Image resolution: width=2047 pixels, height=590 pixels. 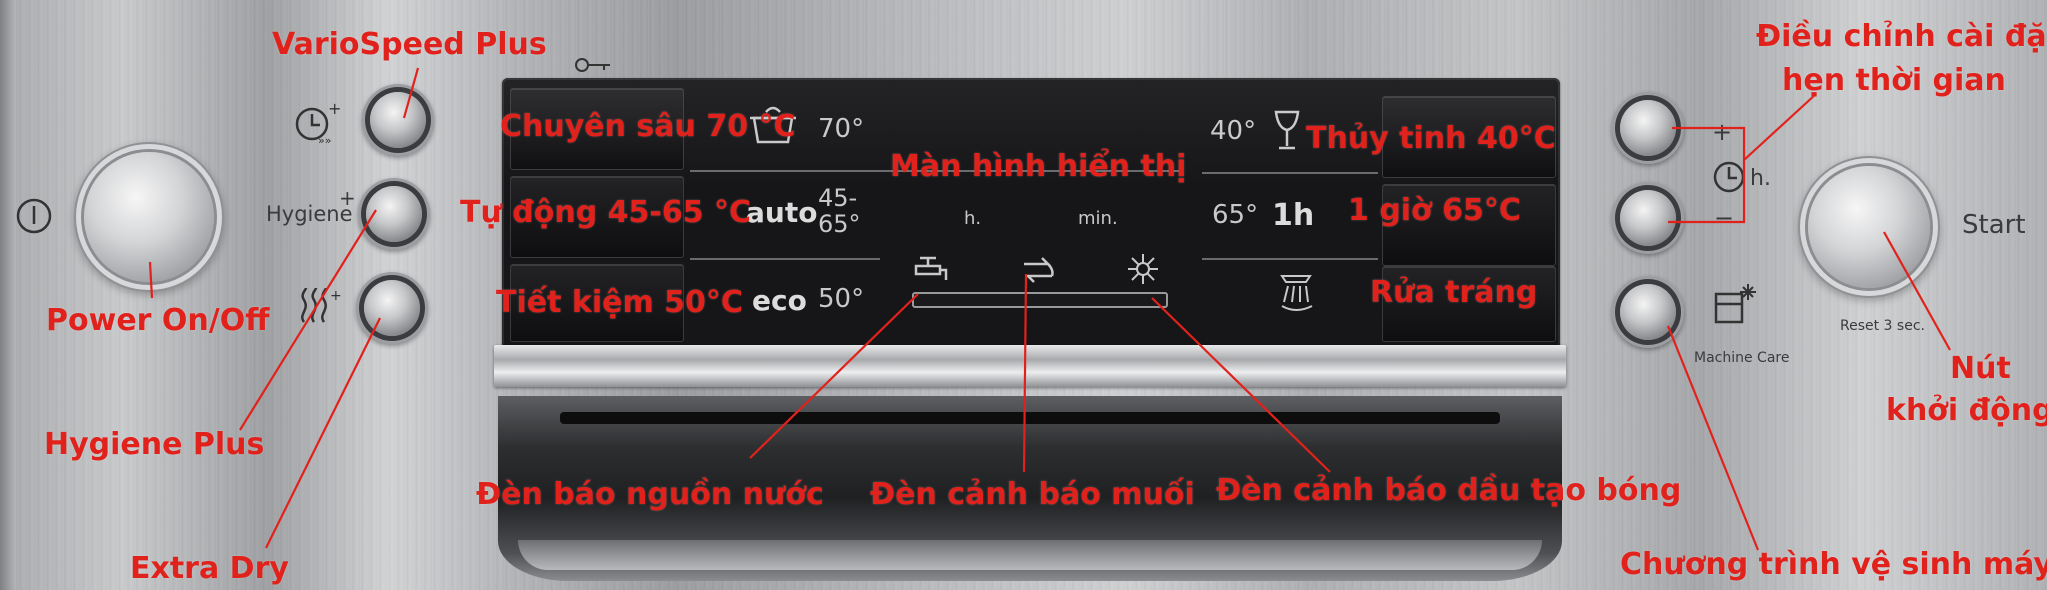 I want to click on annotation-timer-adjust-line2: hẹn thời gian, so click(x=1894, y=80).